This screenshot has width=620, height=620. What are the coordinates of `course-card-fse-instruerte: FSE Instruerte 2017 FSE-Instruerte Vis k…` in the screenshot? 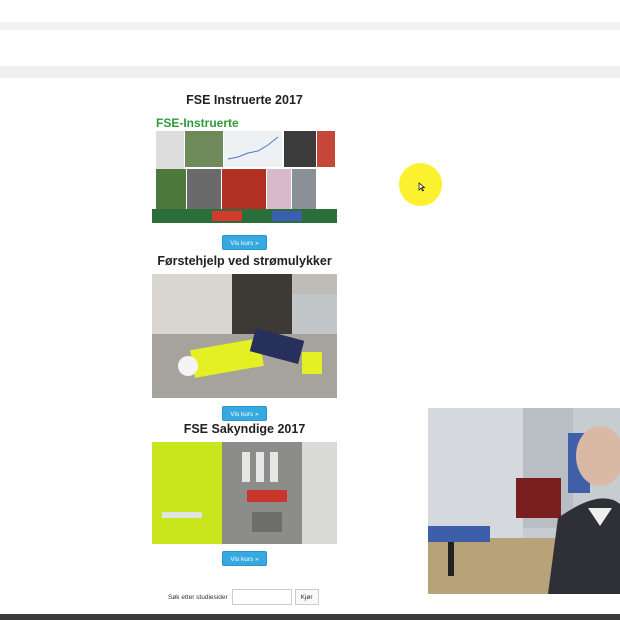 It's located at (244, 171).